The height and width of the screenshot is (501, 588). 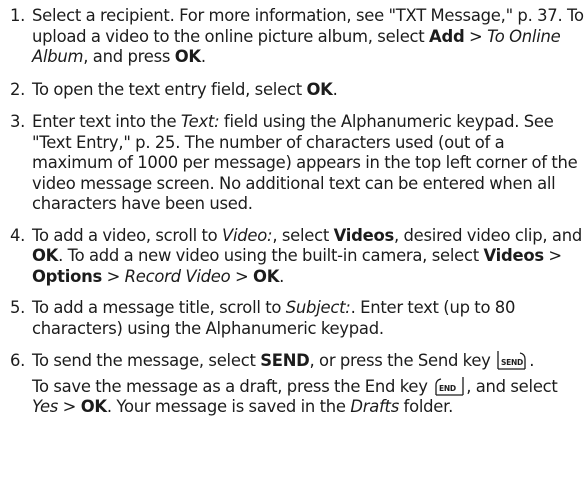 I want to click on text-run: , desired video clip, and, so click(x=488, y=235).